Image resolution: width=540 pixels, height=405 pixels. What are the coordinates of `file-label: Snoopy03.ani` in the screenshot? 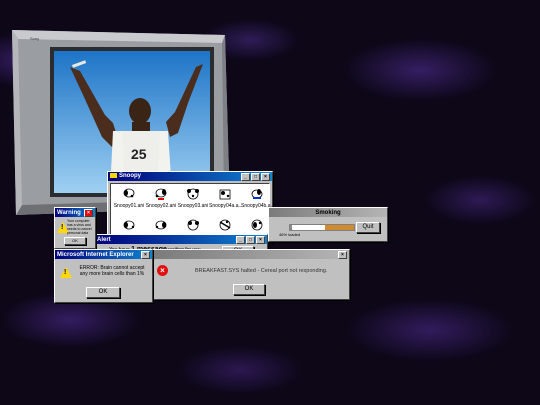 It's located at (193, 206).